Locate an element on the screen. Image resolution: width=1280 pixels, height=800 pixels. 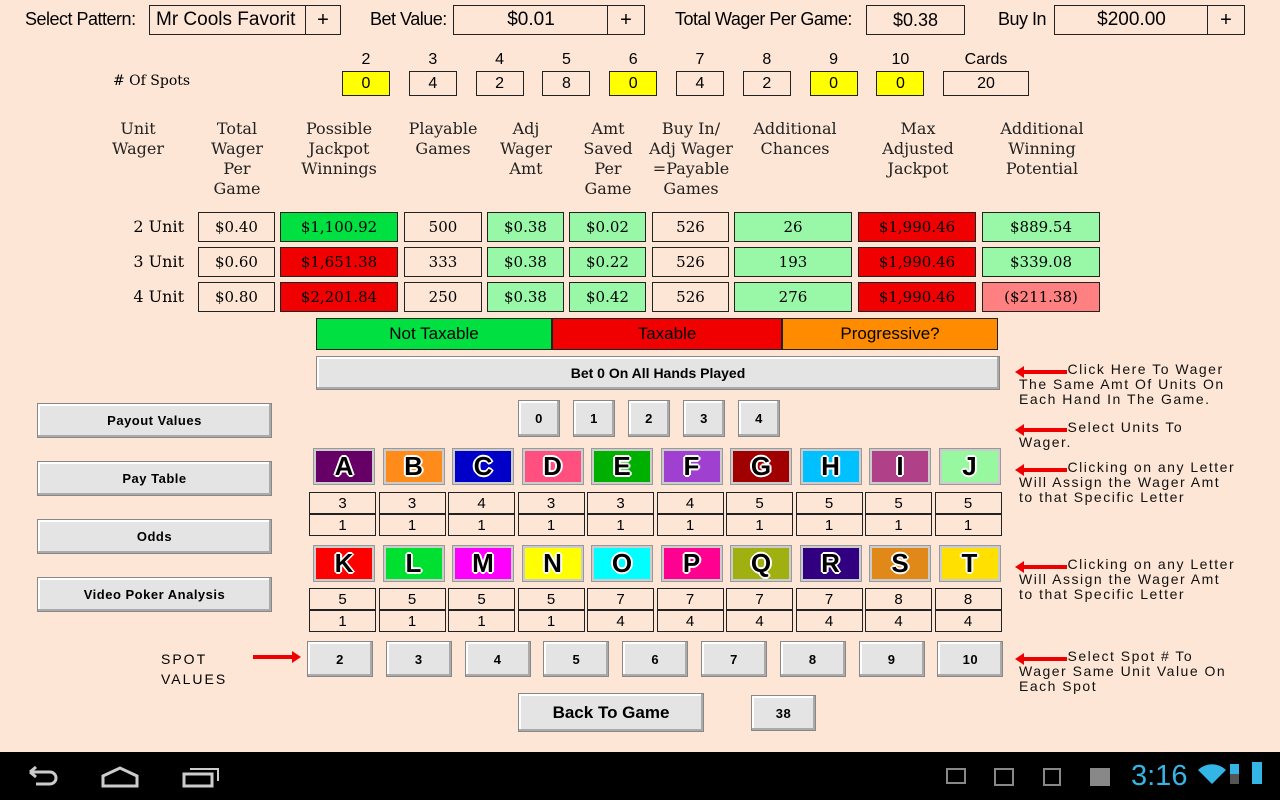
legend-progressive: Progressive? is located at coordinates (890, 334).